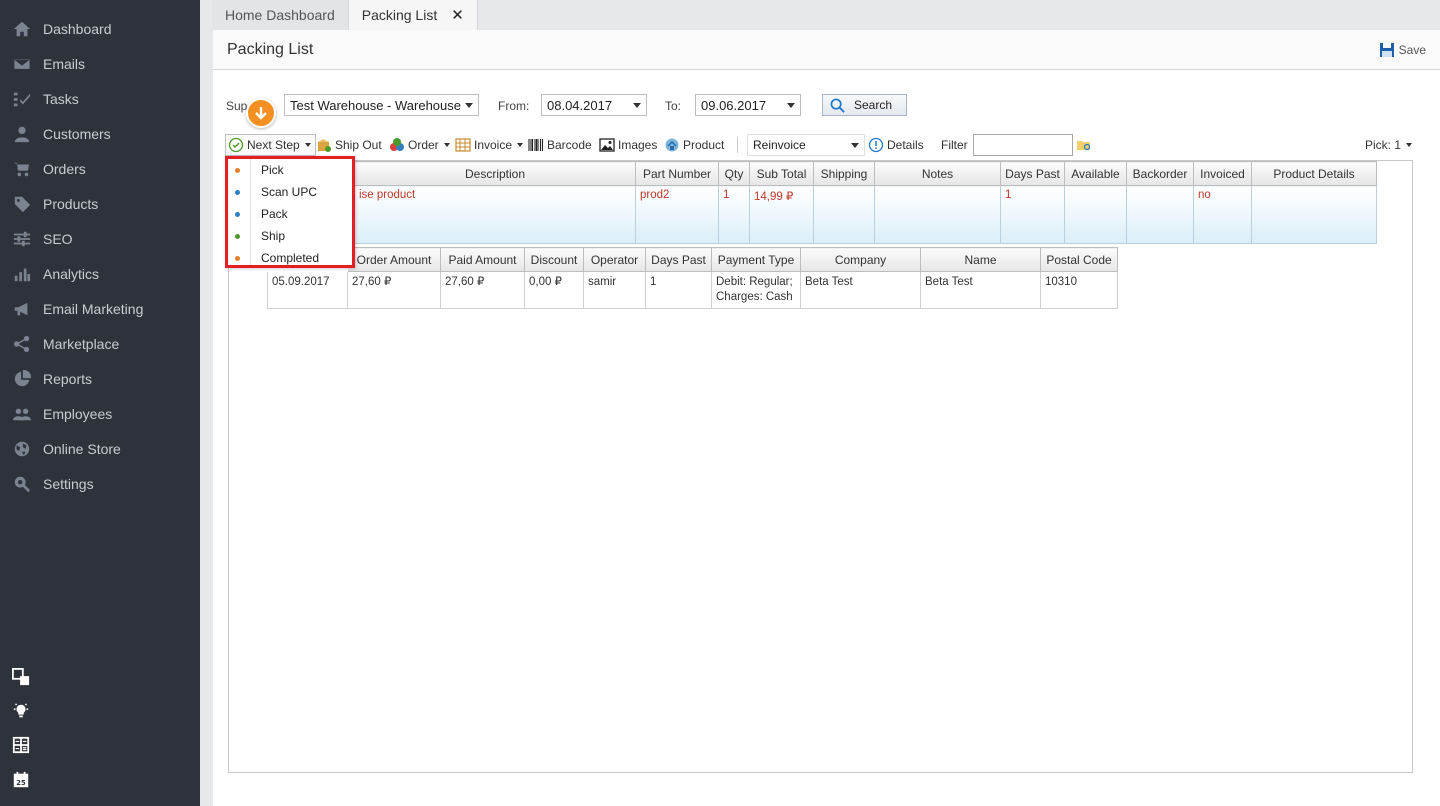 This screenshot has height=806, width=1440. I want to click on invoice-label: Invoice, so click(493, 145).